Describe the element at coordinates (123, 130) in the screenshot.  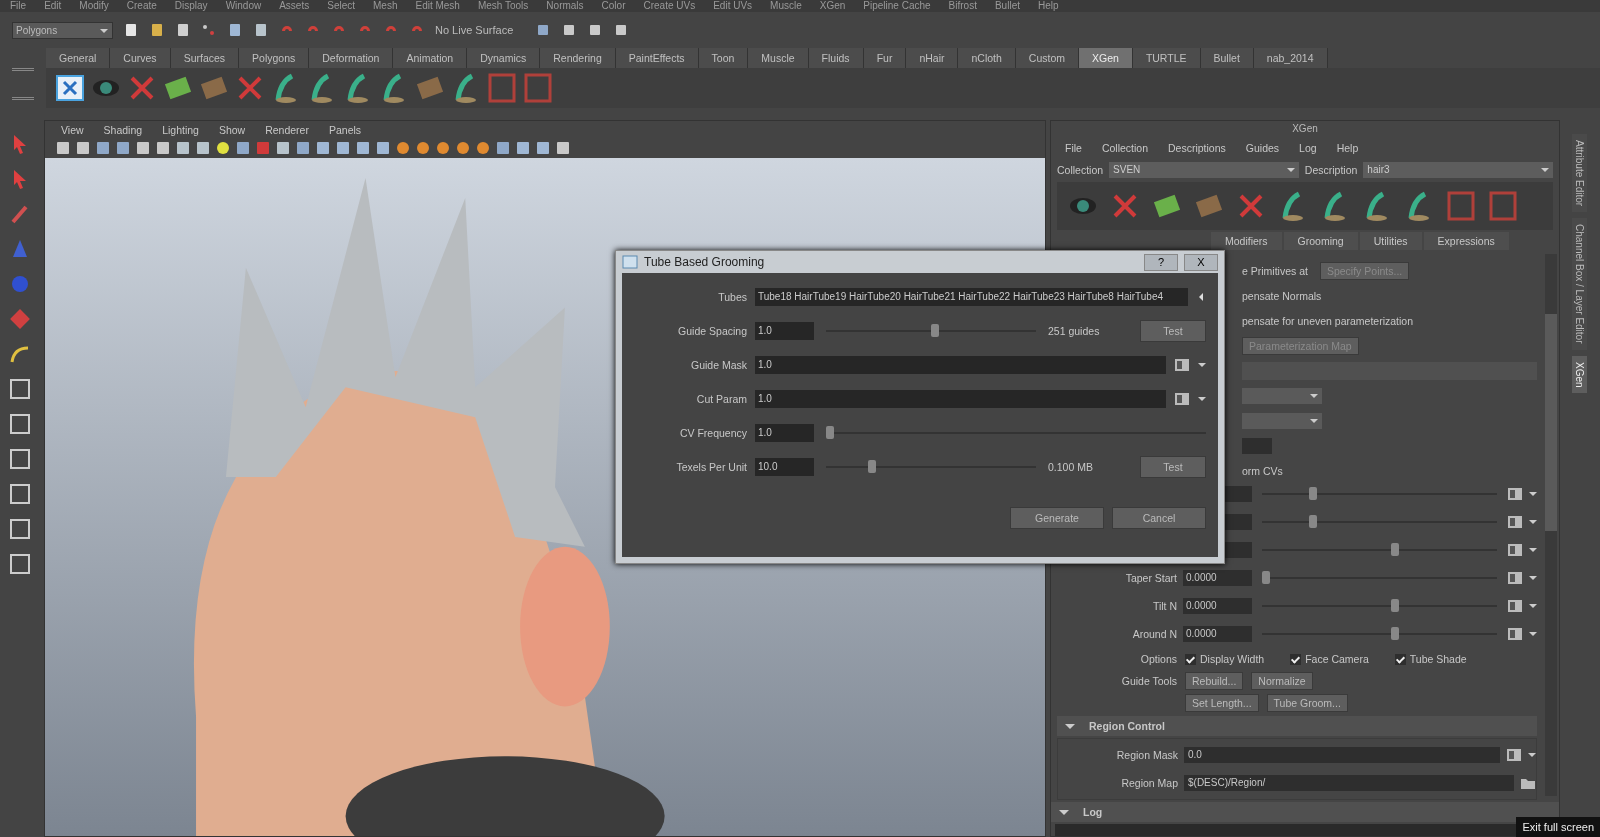
I see `viewport-menu: Shading` at that location.